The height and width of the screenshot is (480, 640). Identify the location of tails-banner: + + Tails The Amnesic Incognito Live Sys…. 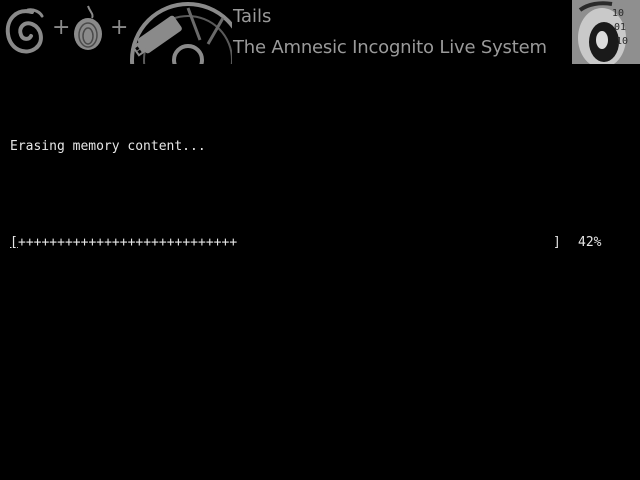
(320, 32).